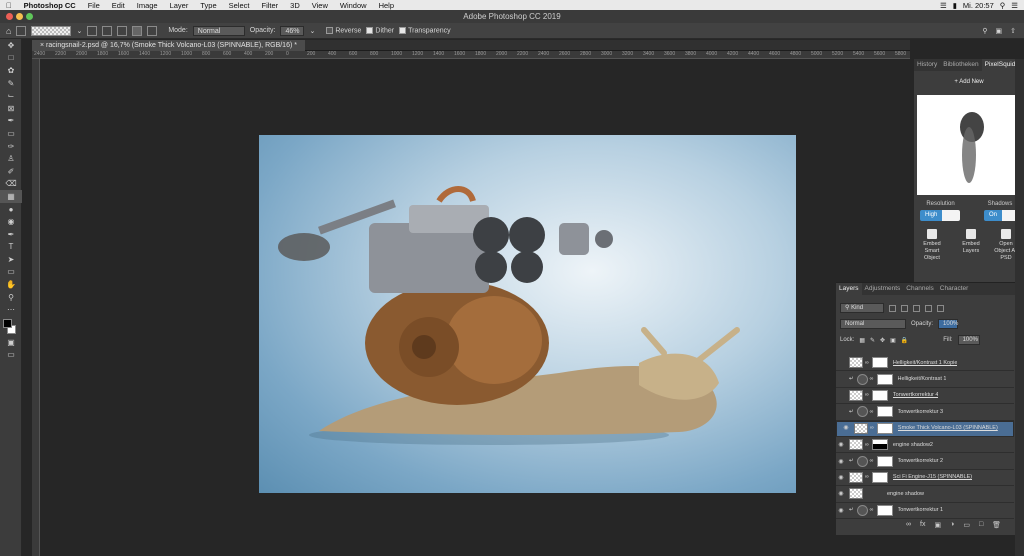 Image resolution: width=1024 pixels, height=556 pixels. Describe the element at coordinates (11, 184) in the screenshot. I see `eraser-tool-icon: ⌫` at that location.